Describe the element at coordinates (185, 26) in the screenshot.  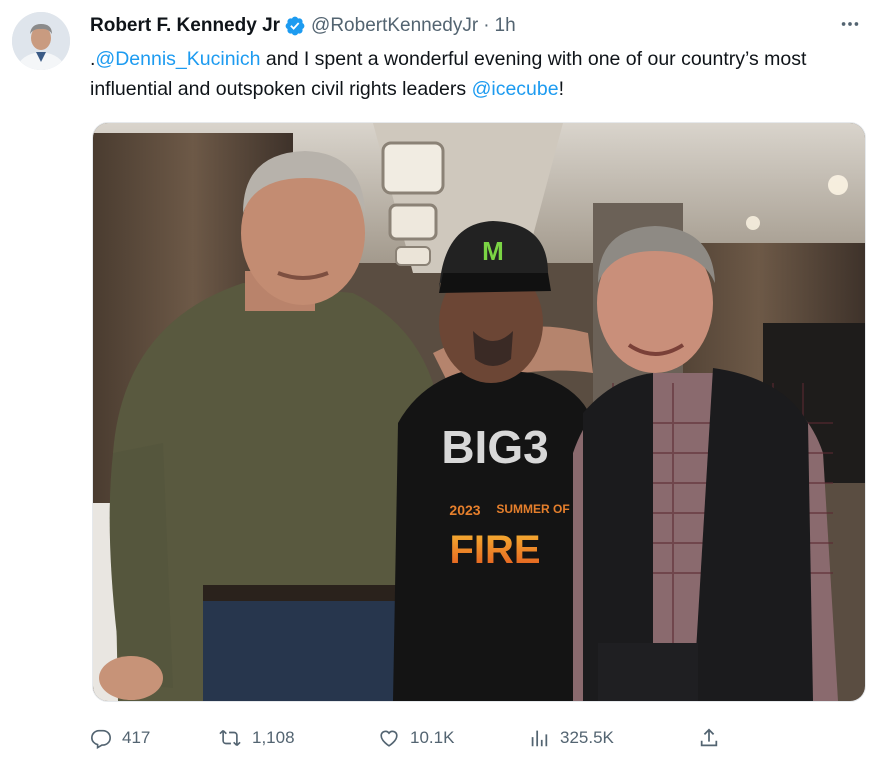
I see `author-name: Robert F. Kennedy Jr` at that location.